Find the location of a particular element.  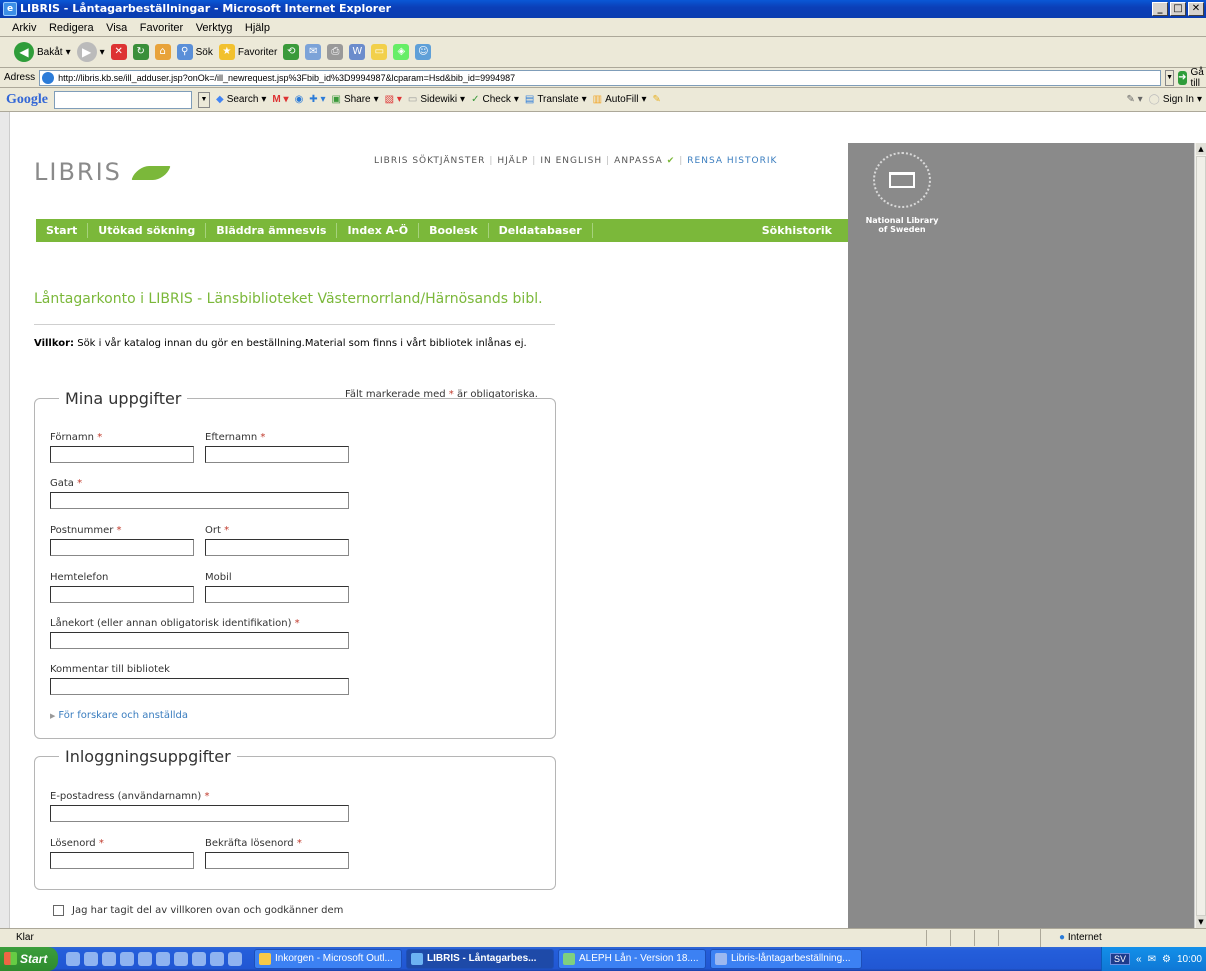

kb-logo: National Library of Sweden is located at coordinates (902, 192).